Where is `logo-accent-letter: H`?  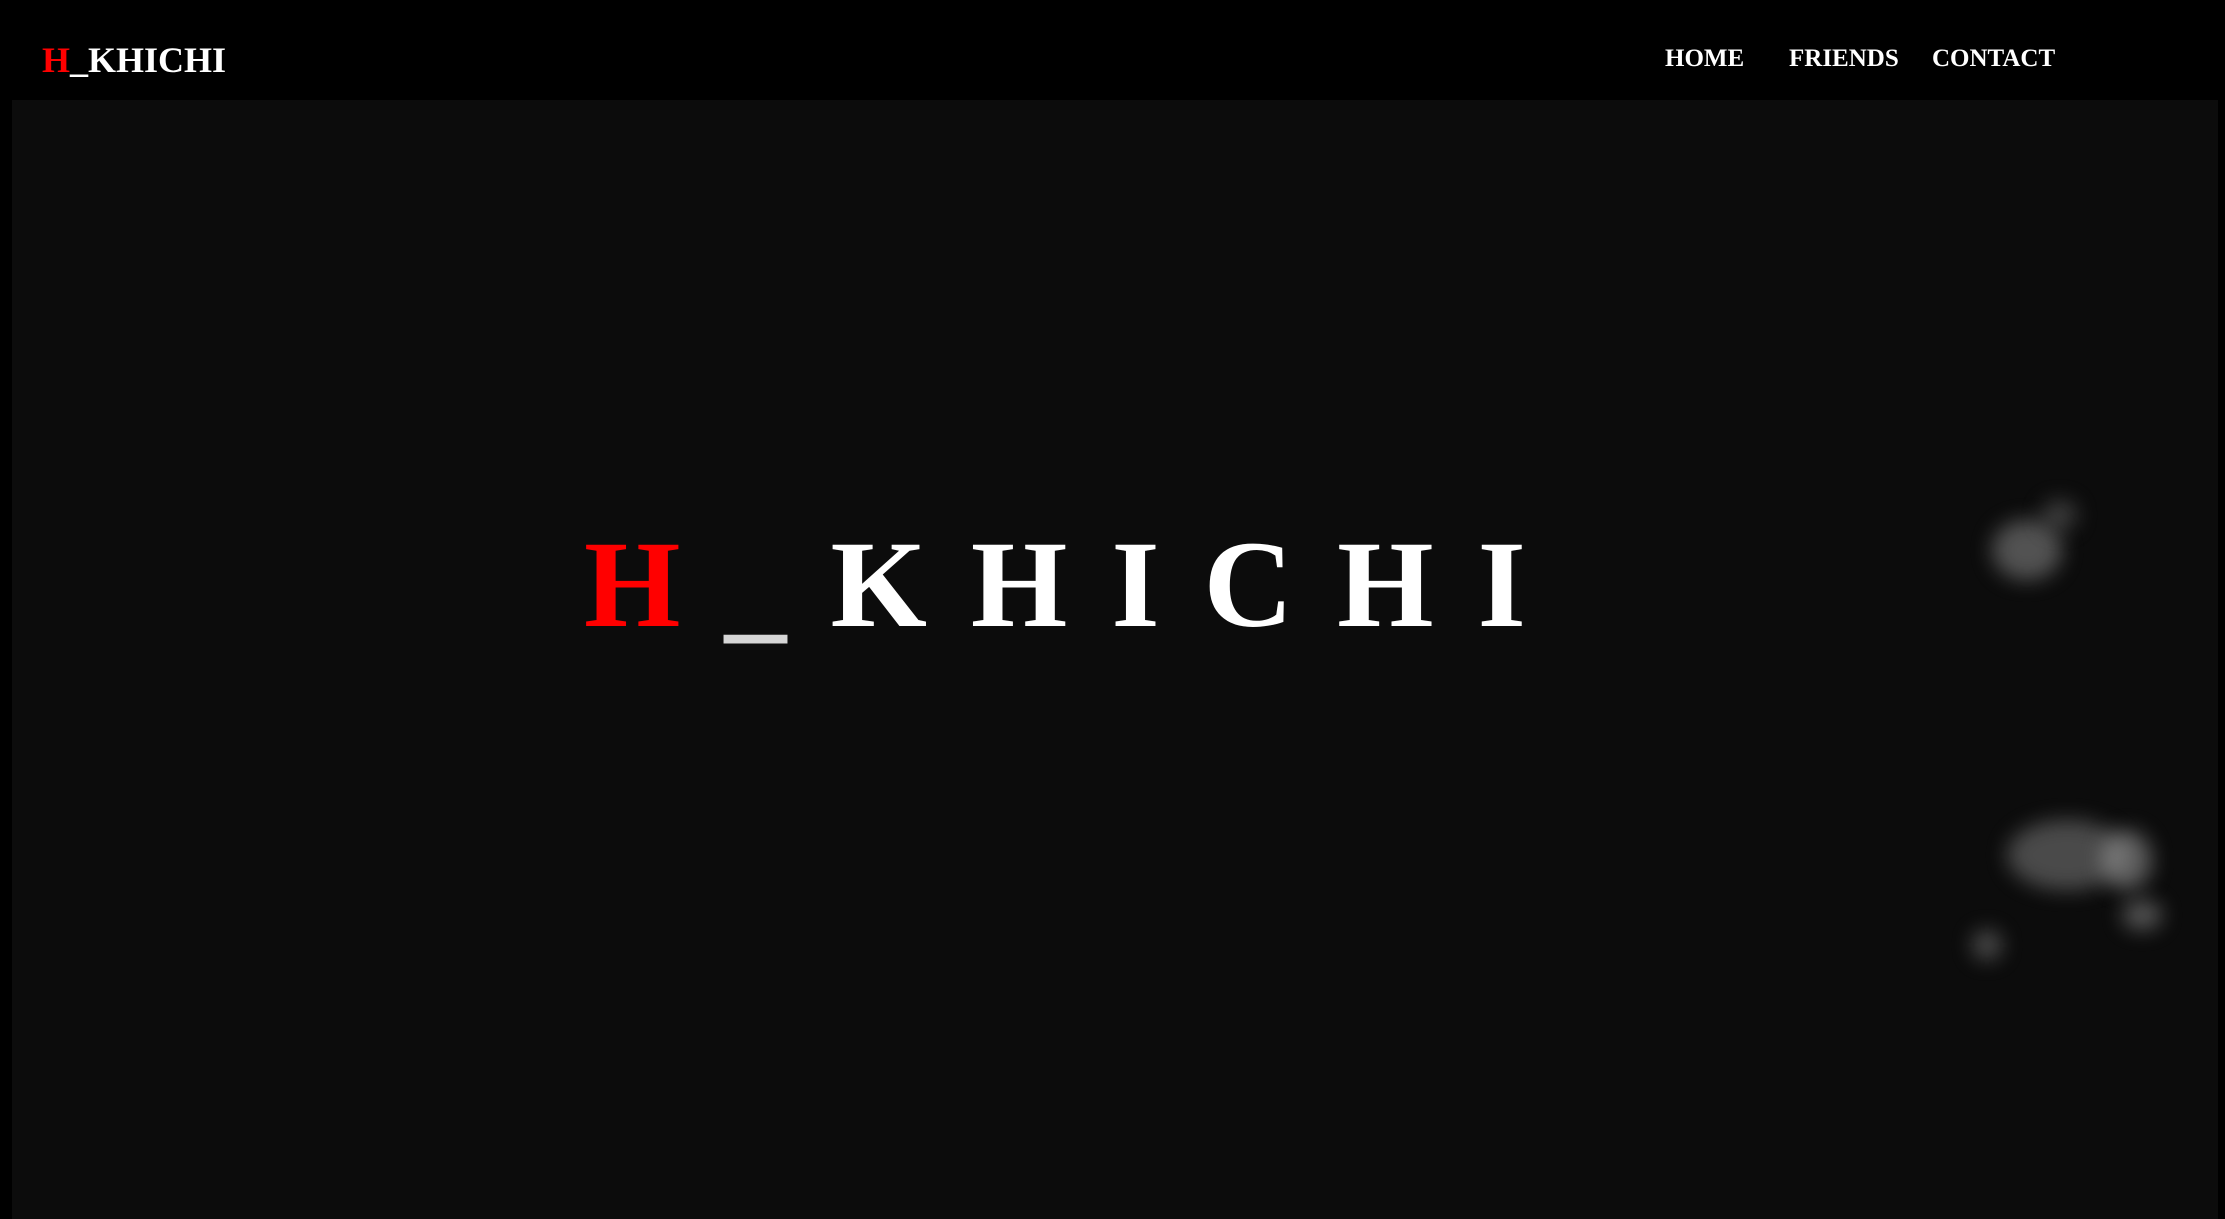 logo-accent-letter: H is located at coordinates (56, 60).